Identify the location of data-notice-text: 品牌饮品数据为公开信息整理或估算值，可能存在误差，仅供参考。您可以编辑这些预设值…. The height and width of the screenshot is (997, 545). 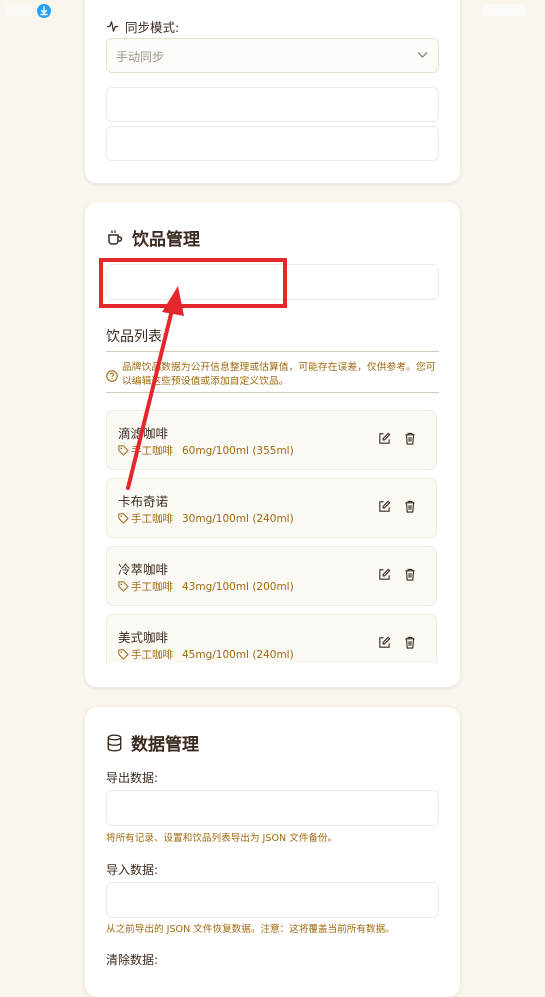
(279, 374).